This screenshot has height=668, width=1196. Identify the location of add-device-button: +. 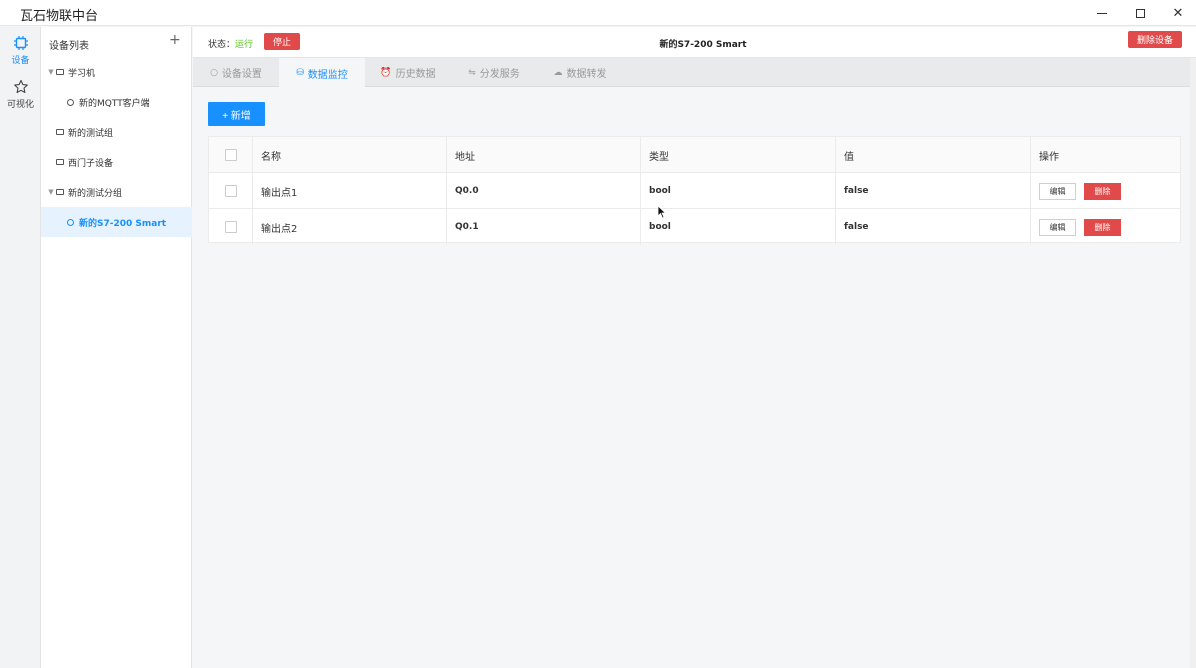
(175, 40).